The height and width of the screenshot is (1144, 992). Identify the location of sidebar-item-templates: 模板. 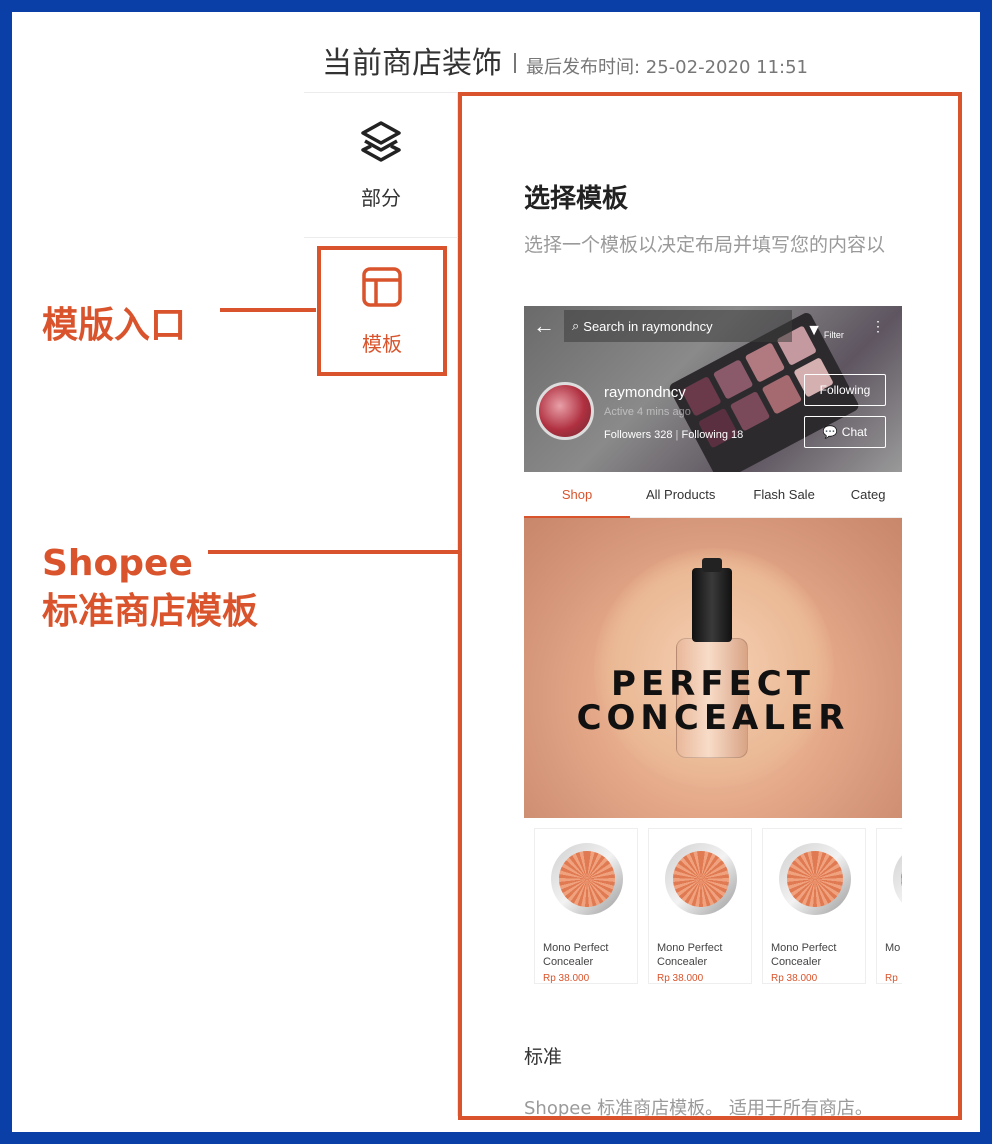
(382, 311).